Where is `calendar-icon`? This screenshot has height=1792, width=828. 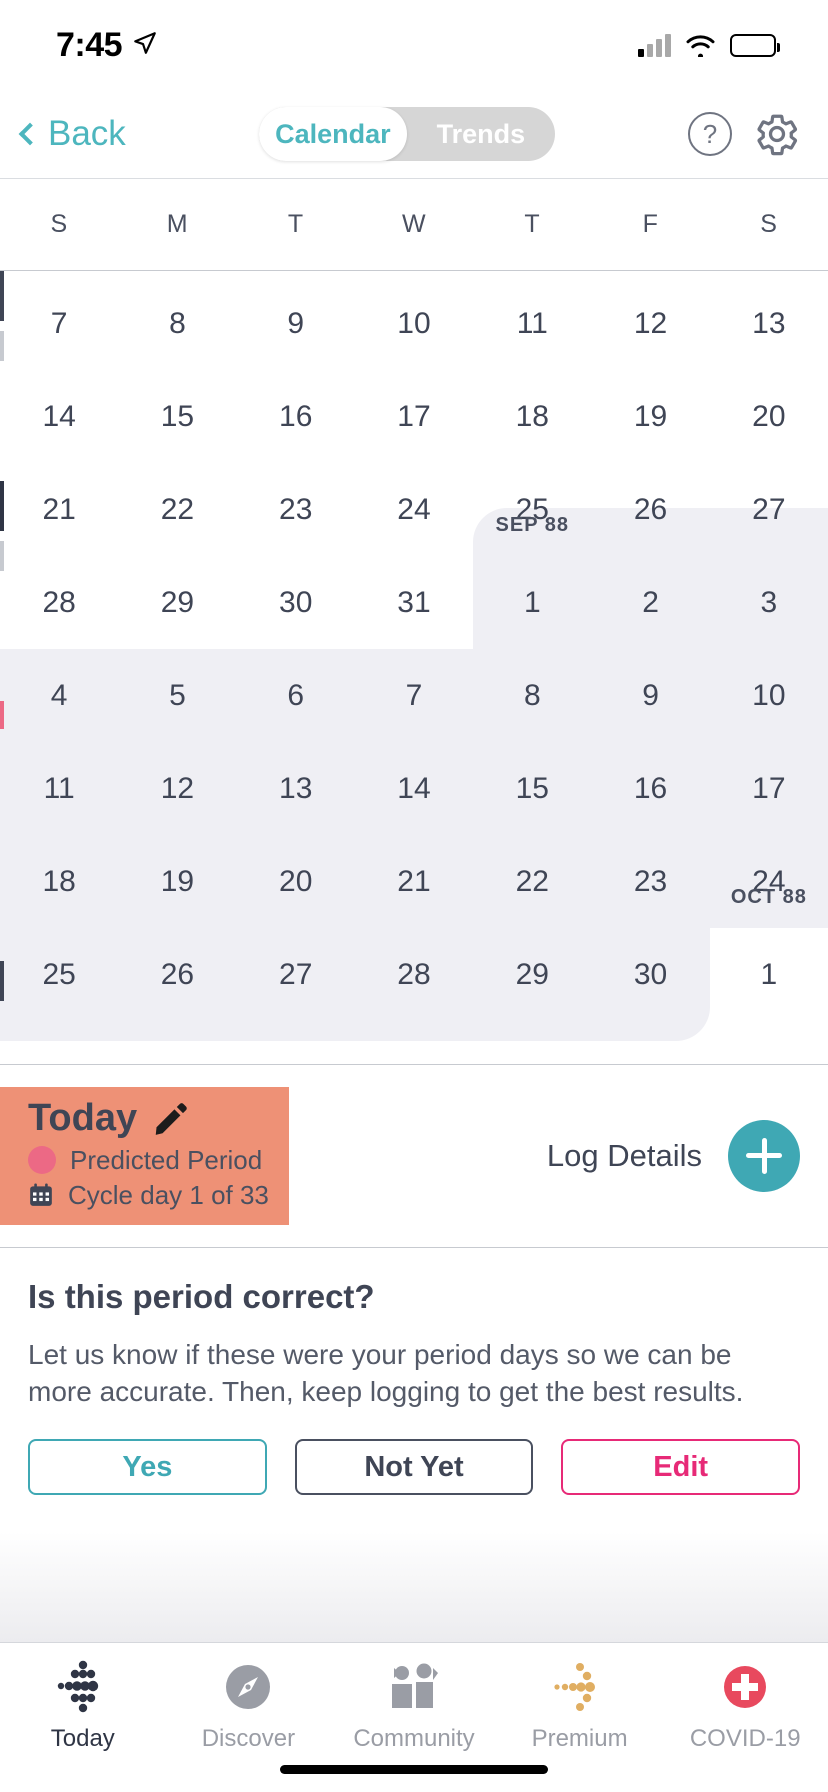
calendar-icon is located at coordinates (41, 1195).